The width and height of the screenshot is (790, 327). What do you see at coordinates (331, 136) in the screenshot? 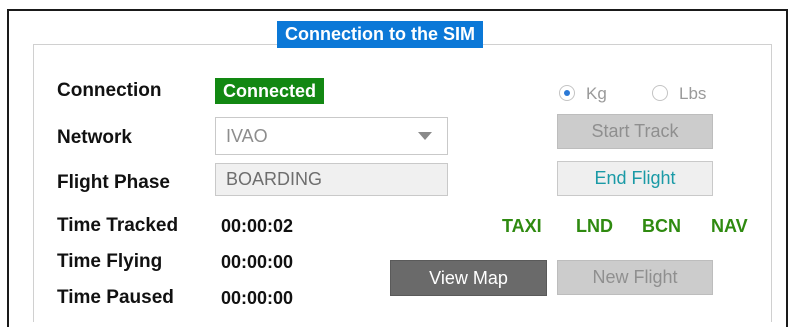
I see `network-select: IVAO` at bounding box center [331, 136].